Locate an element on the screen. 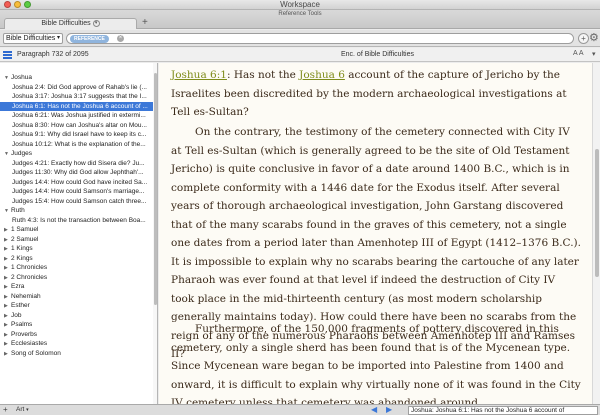 Image resolution: width=600 pixels, height=415 pixels. document-menu-icon: ▾ is located at coordinates (594, 54).